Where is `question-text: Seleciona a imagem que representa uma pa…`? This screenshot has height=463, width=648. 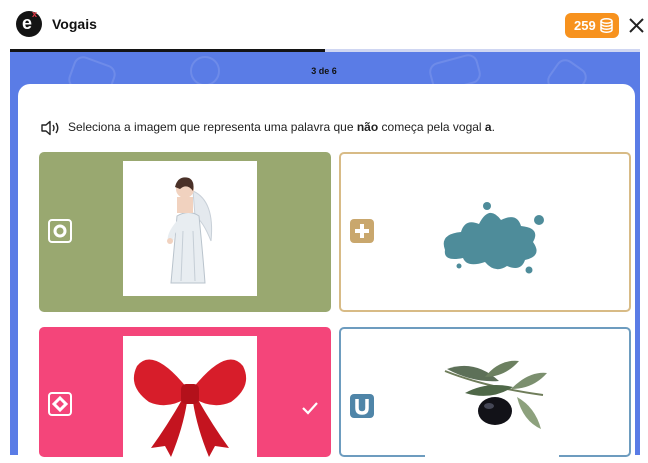
question-text: Seleciona a imagem que representa uma pa… is located at coordinates (267, 128).